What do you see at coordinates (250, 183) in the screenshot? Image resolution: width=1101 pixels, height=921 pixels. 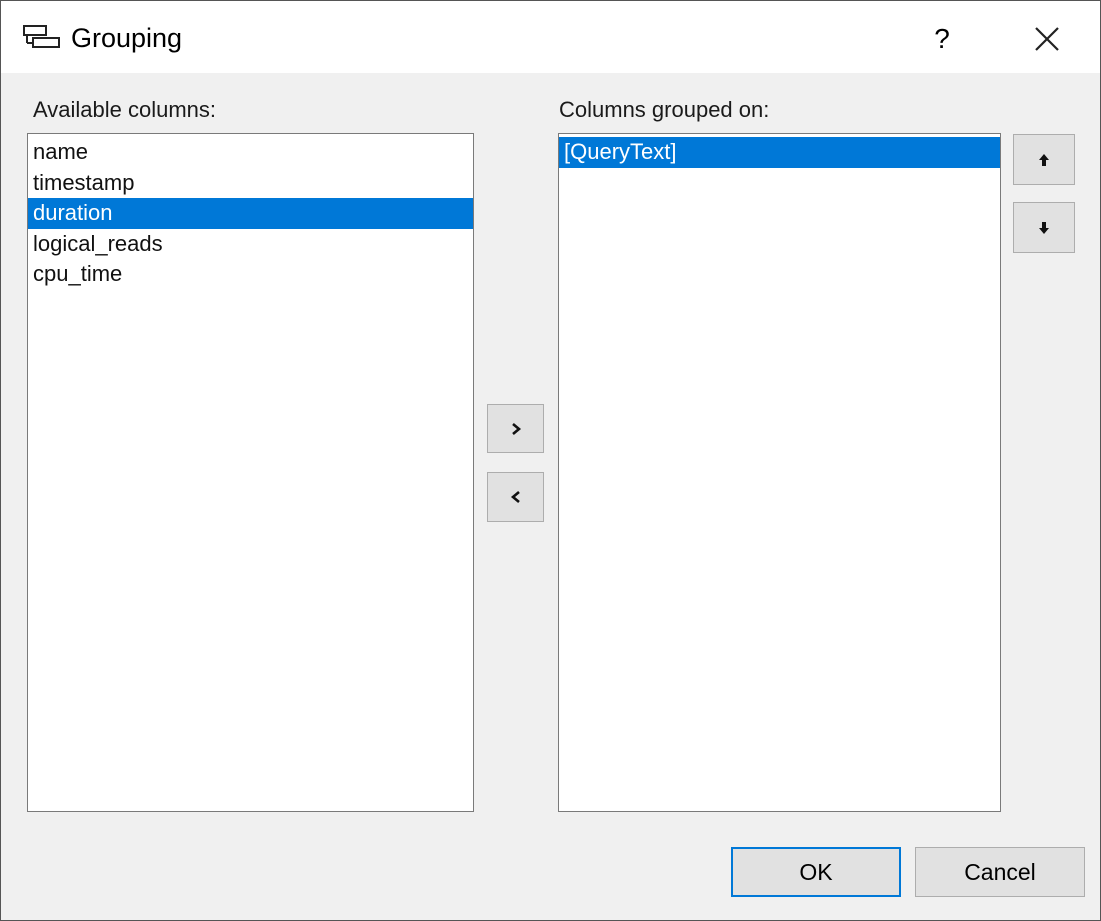 I see `list-item: timestamp` at bounding box center [250, 183].